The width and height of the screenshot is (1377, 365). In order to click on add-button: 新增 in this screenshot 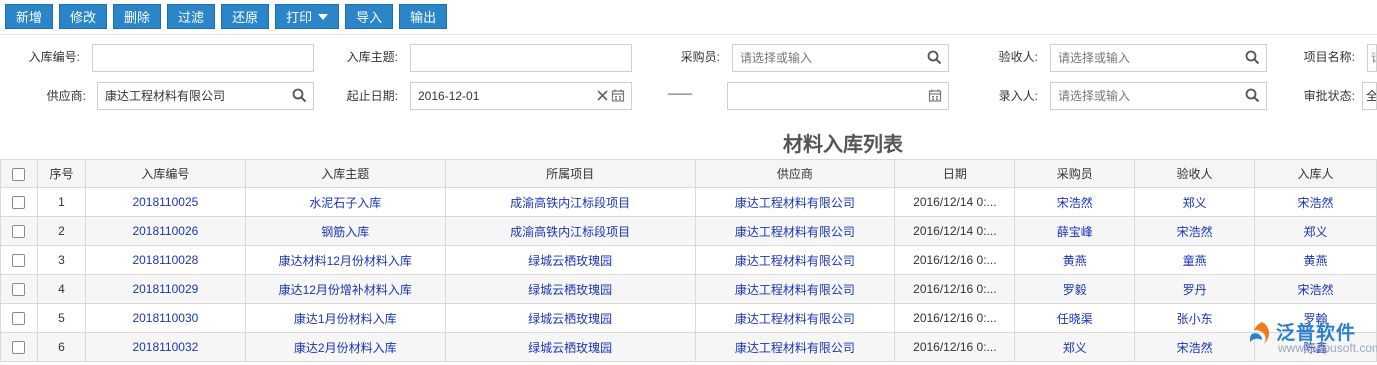, I will do `click(29, 16)`.